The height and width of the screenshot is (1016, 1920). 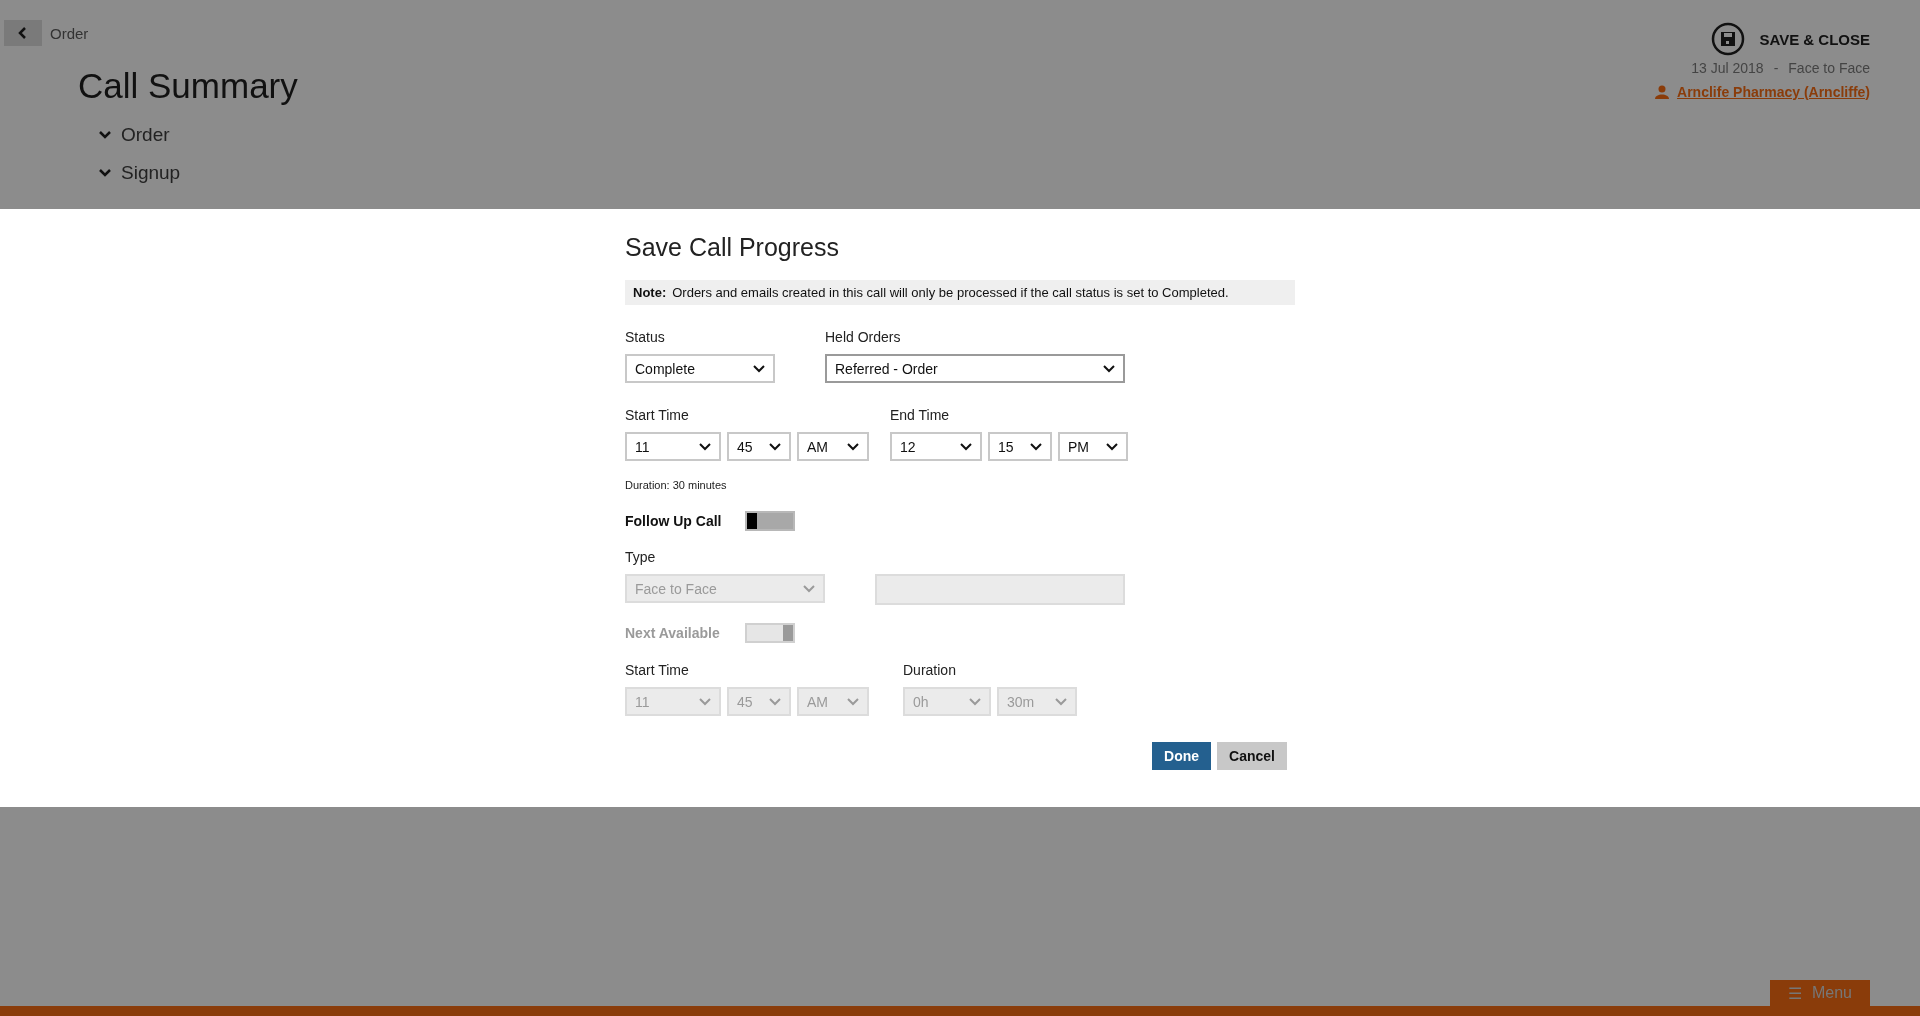 I want to click on field-label: Held Orders, so click(x=863, y=337).